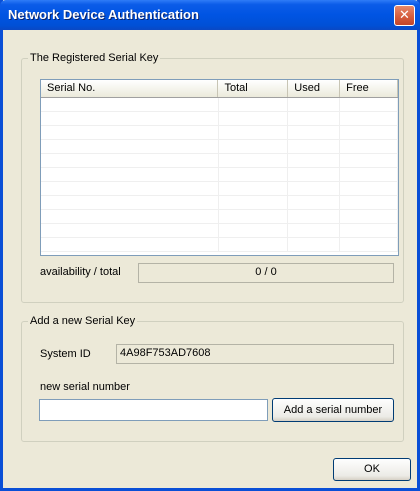 The width and height of the screenshot is (420, 491). I want to click on availability-field: 0 / 0, so click(266, 273).